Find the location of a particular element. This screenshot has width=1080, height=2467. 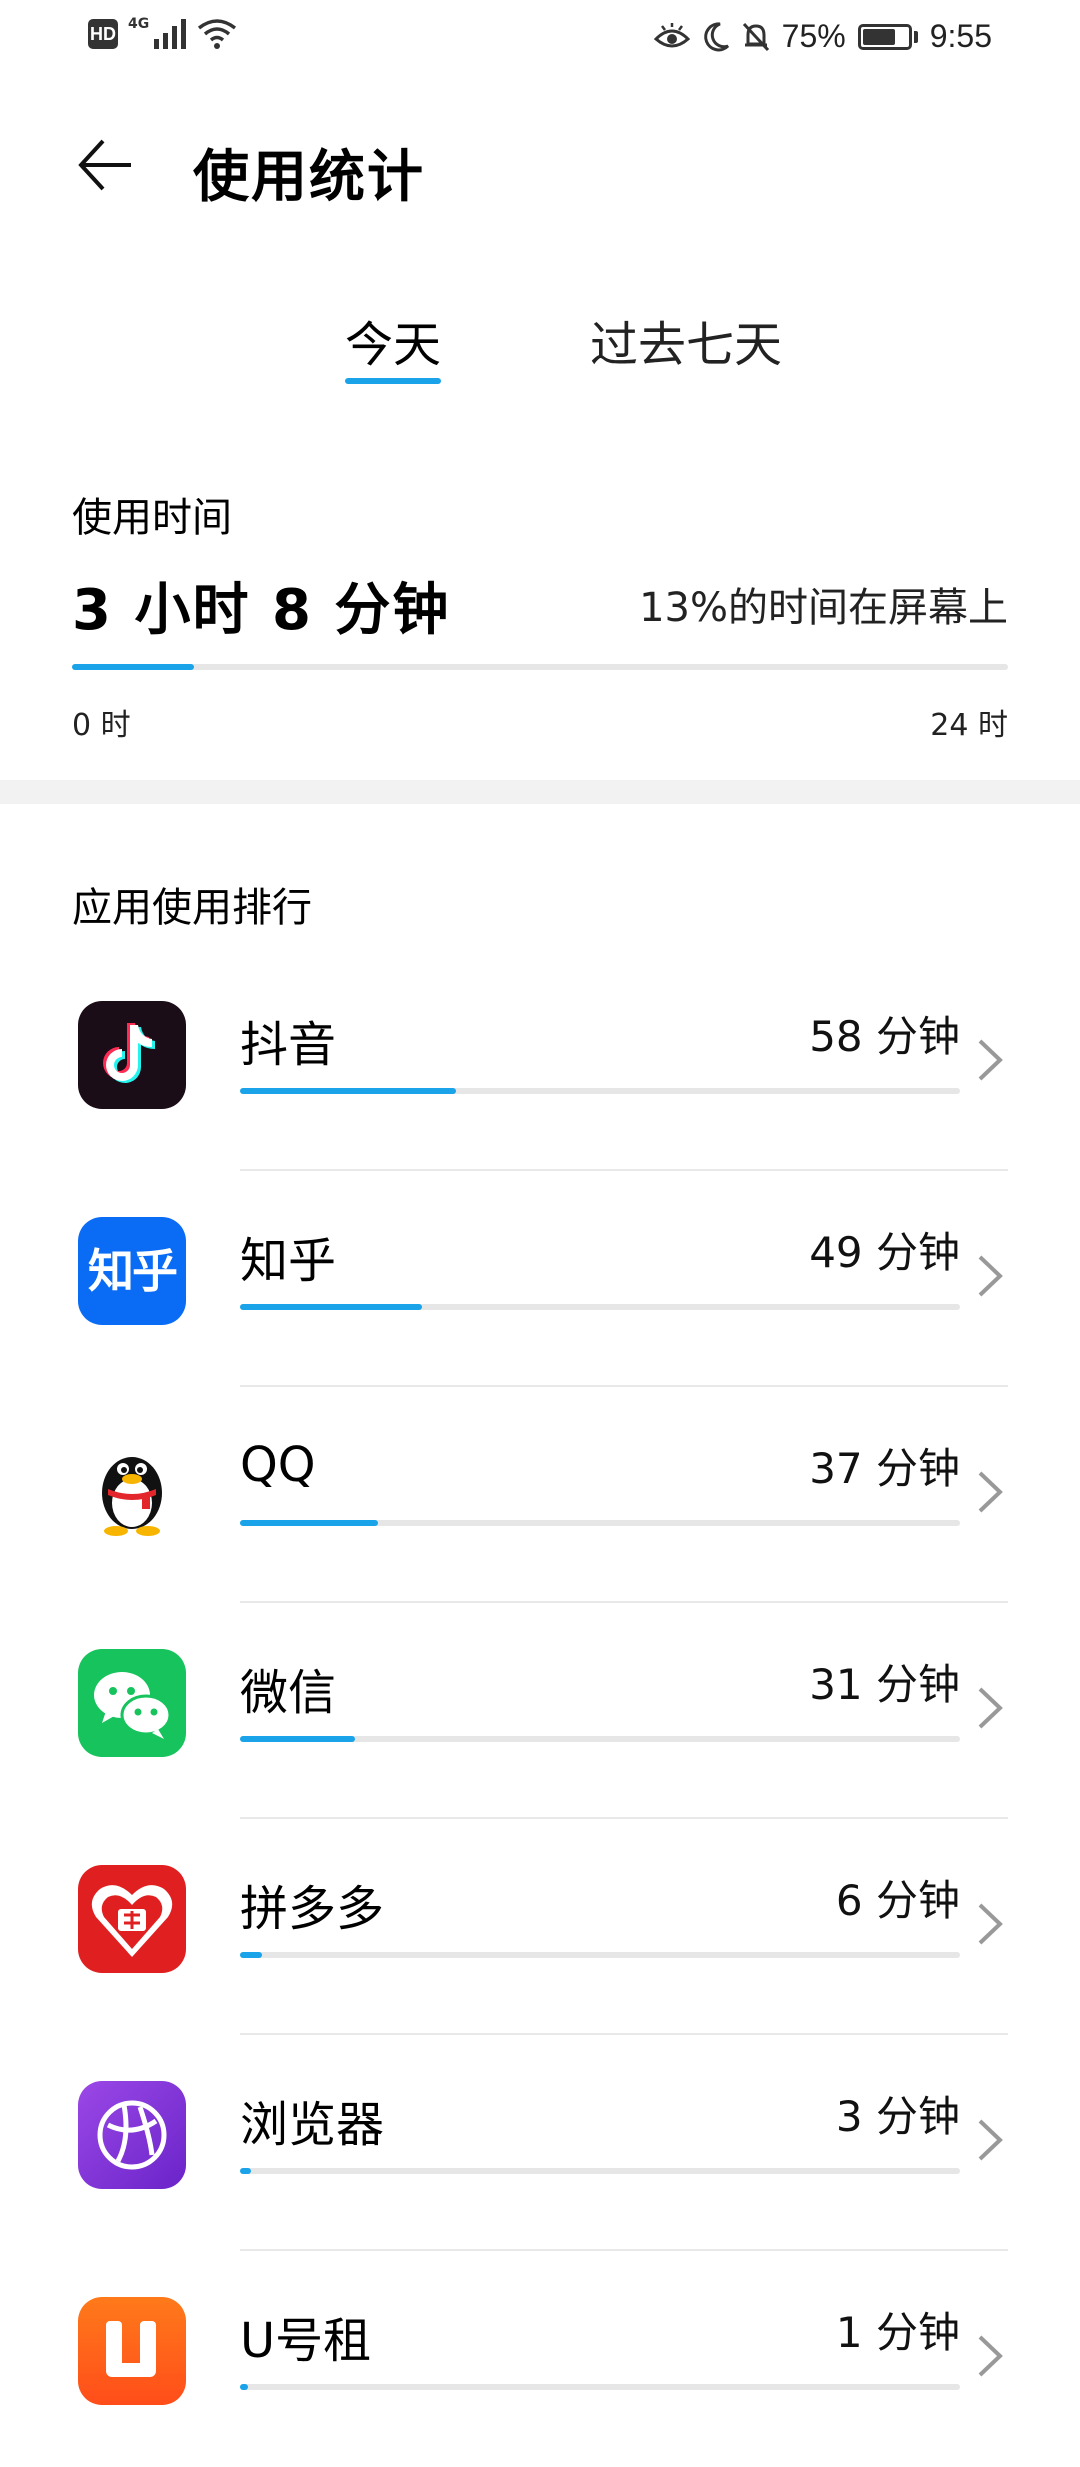

usage-progress-bar is located at coordinates (540, 667).